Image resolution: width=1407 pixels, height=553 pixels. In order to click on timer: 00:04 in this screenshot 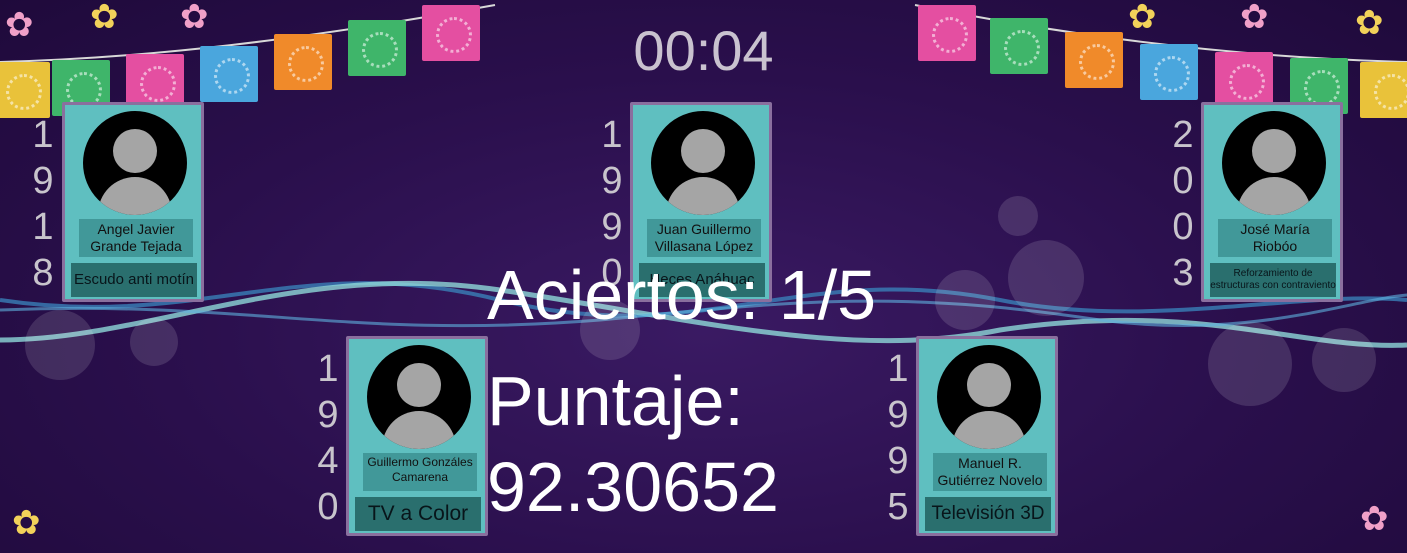, I will do `click(703, 50)`.